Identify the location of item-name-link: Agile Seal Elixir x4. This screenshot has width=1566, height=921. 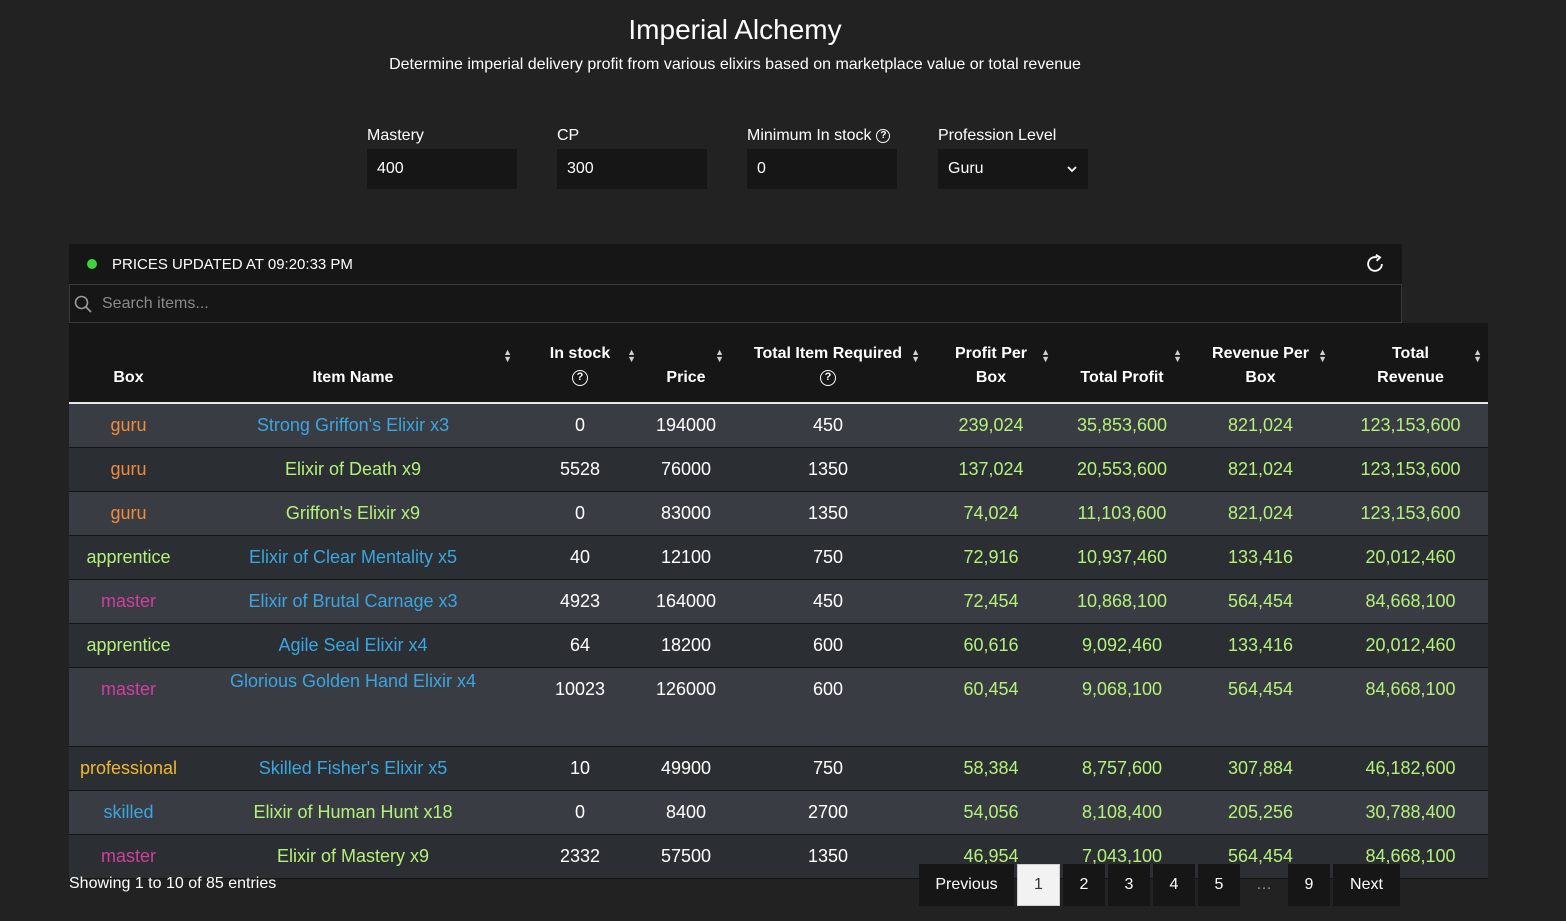
(353, 645).